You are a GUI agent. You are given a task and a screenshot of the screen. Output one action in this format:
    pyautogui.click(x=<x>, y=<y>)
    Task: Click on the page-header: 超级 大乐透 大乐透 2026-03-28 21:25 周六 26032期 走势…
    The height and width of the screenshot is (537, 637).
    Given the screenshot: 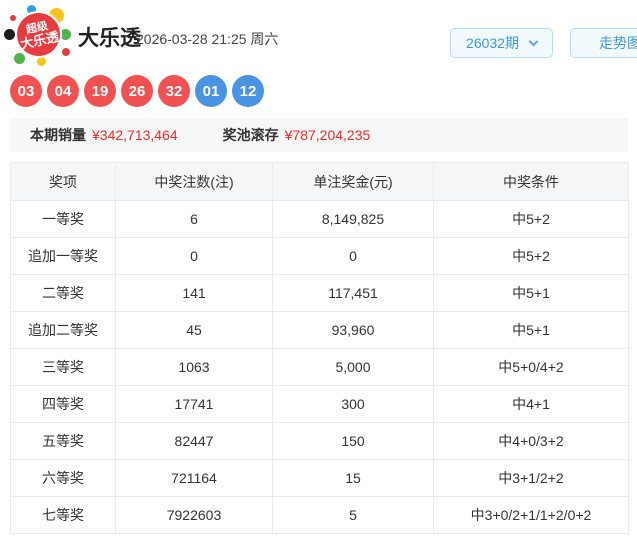 What is the action you would take?
    pyautogui.click(x=318, y=35)
    